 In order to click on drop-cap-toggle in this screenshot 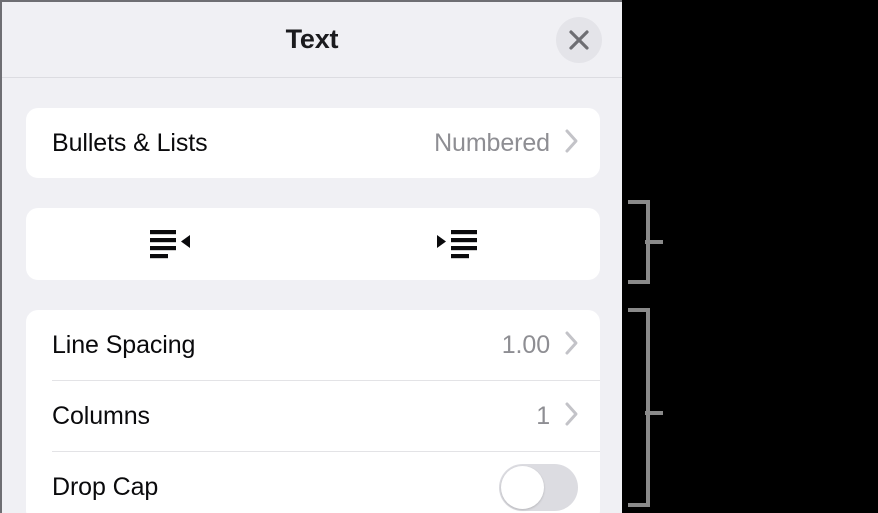, I will do `click(538, 487)`.